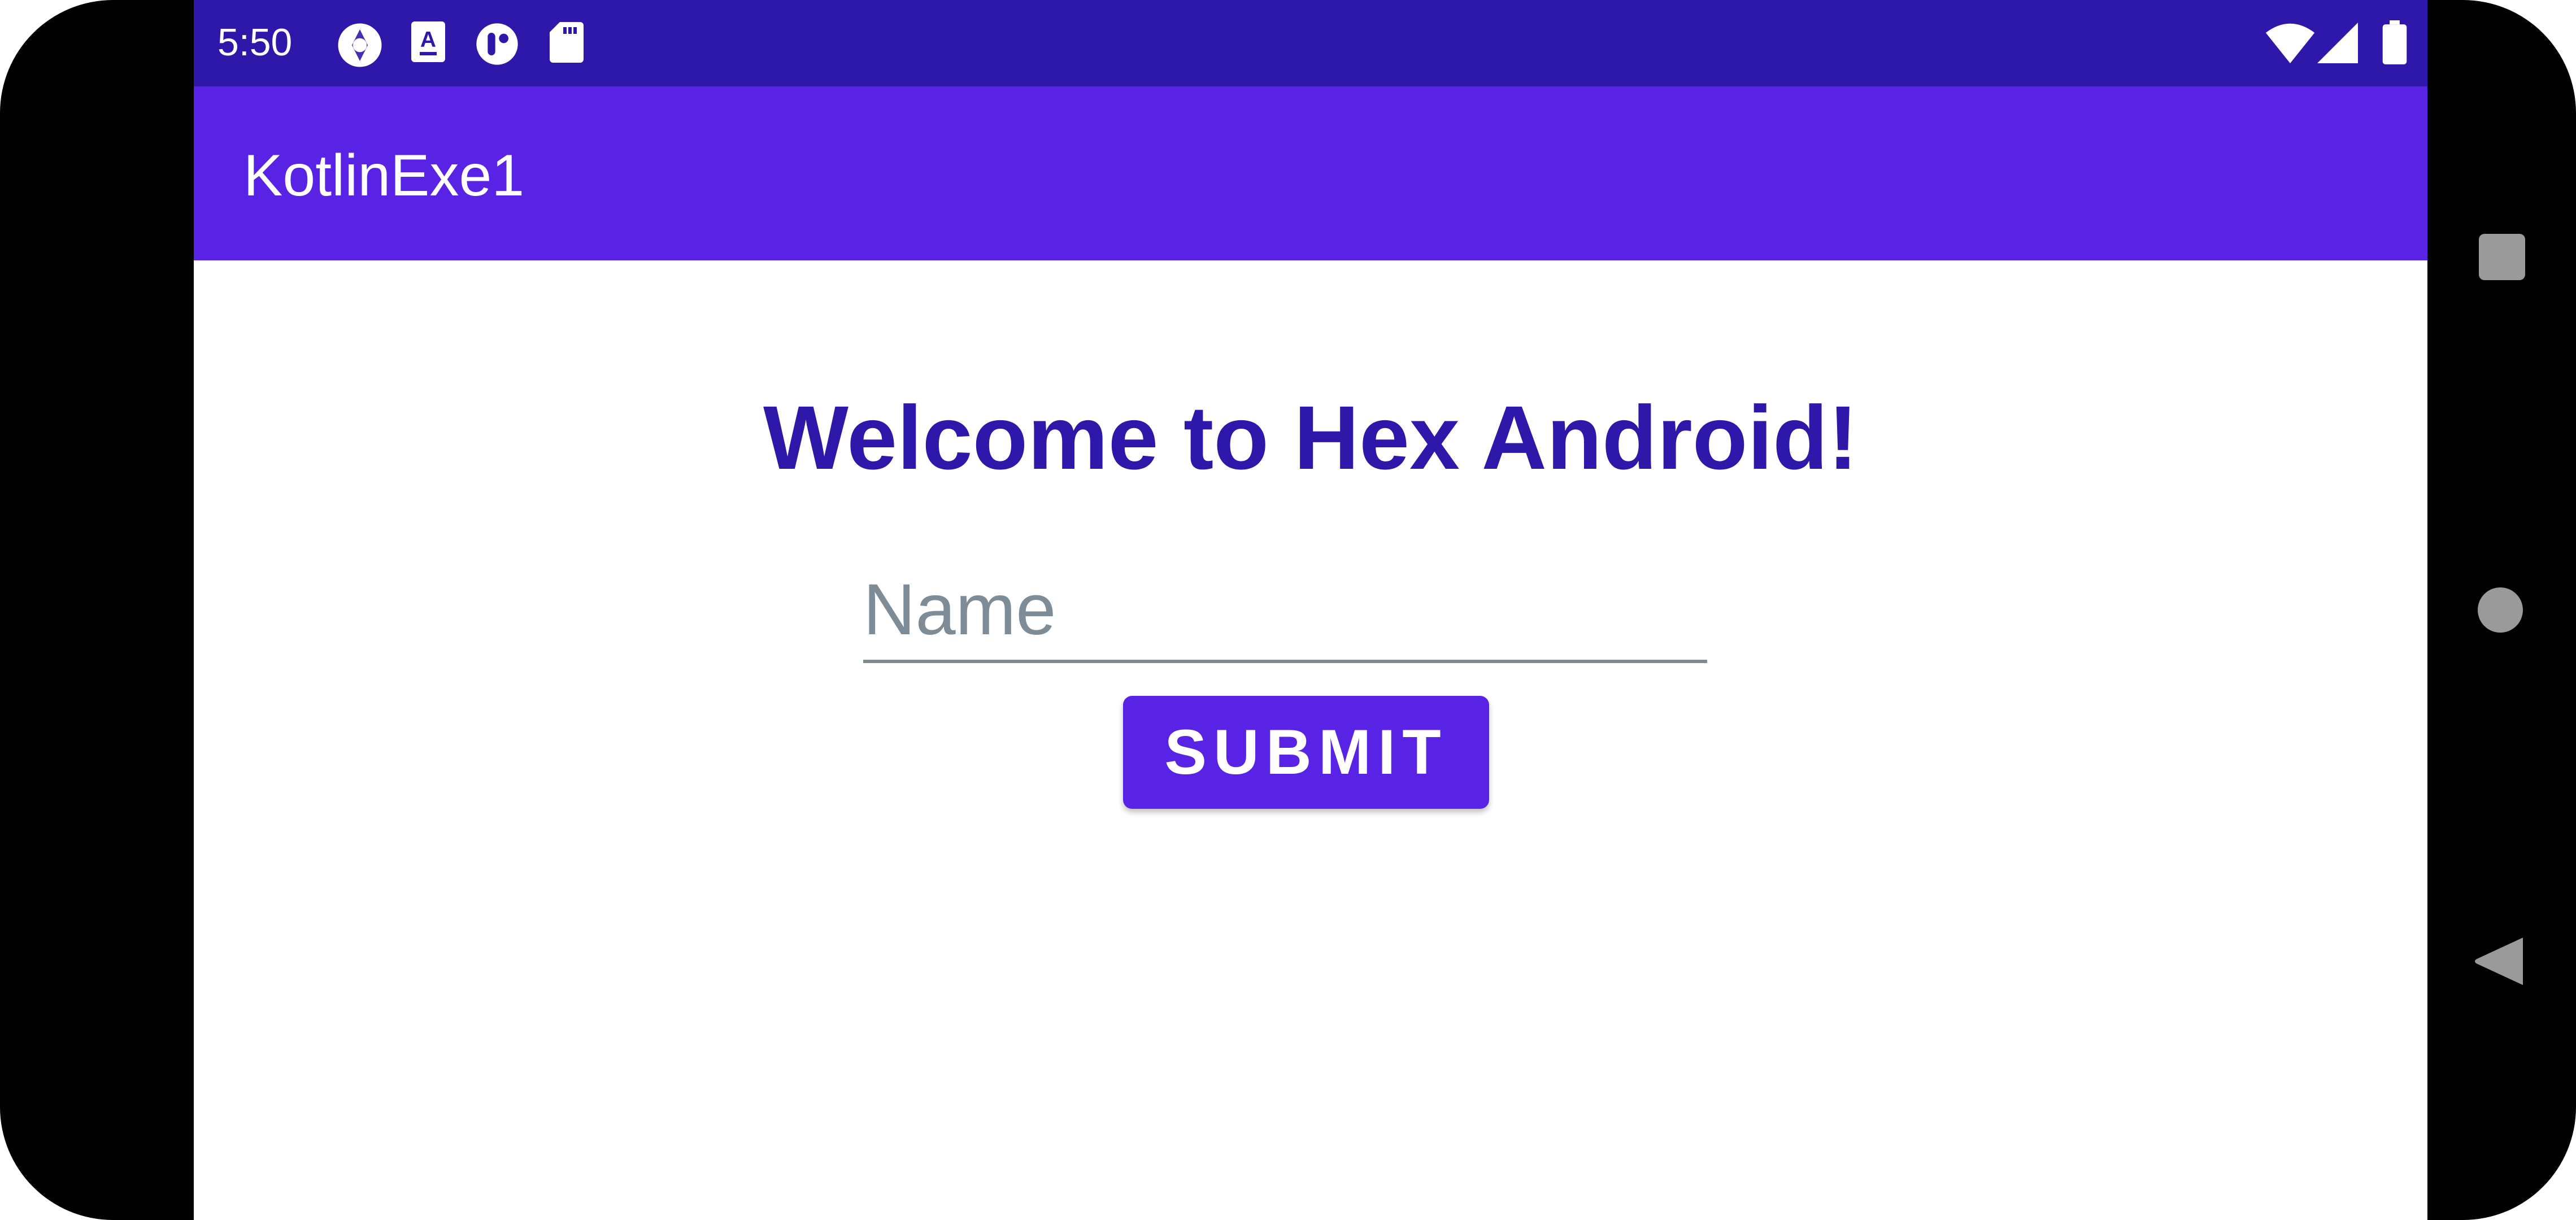 Image resolution: width=2576 pixels, height=1220 pixels. Describe the element at coordinates (1306, 752) in the screenshot. I see `submit-button: SUBMIT` at that location.